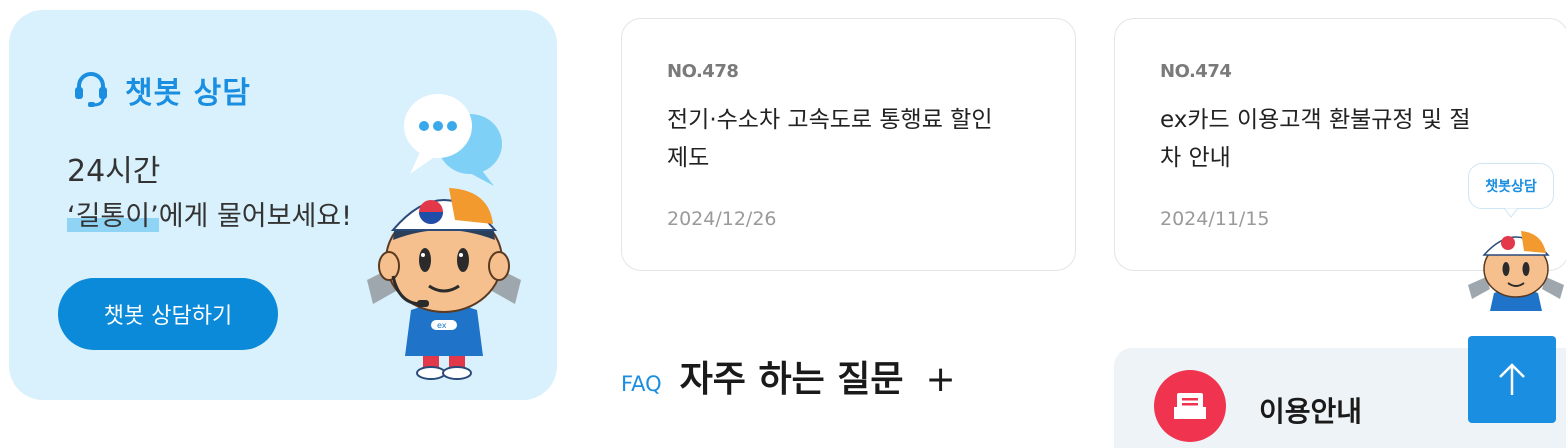 The image size is (1566, 448). Describe the element at coordinates (792, 376) in the screenshot. I see `faq-heading: 자주 하는 질문` at that location.